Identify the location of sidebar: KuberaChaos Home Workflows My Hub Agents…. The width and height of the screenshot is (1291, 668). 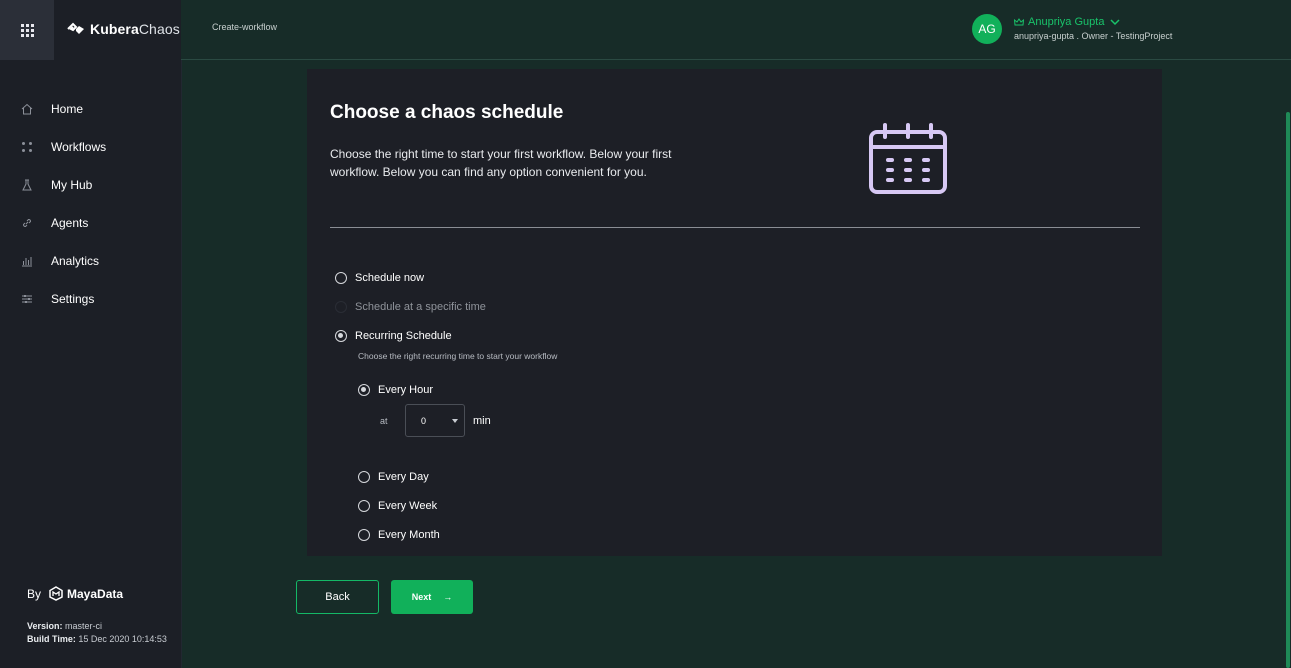
(91, 334).